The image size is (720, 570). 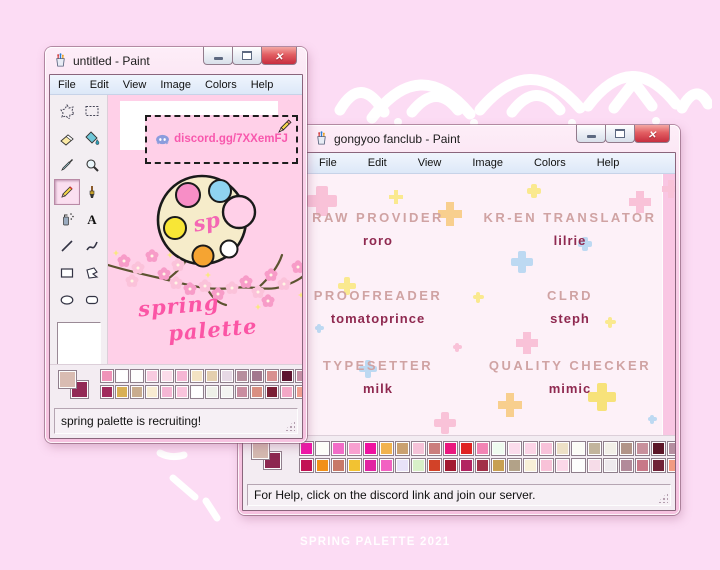 I want to click on tool-line, so click(x=67, y=246).